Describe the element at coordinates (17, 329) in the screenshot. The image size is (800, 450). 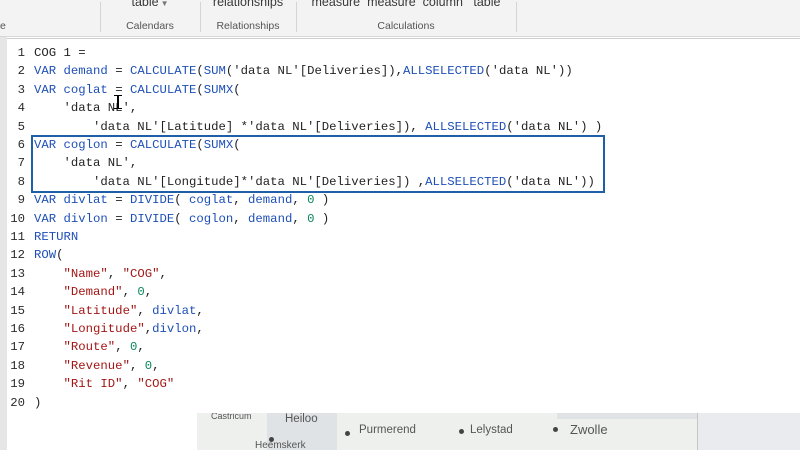
I see `line-number: 16` at that location.